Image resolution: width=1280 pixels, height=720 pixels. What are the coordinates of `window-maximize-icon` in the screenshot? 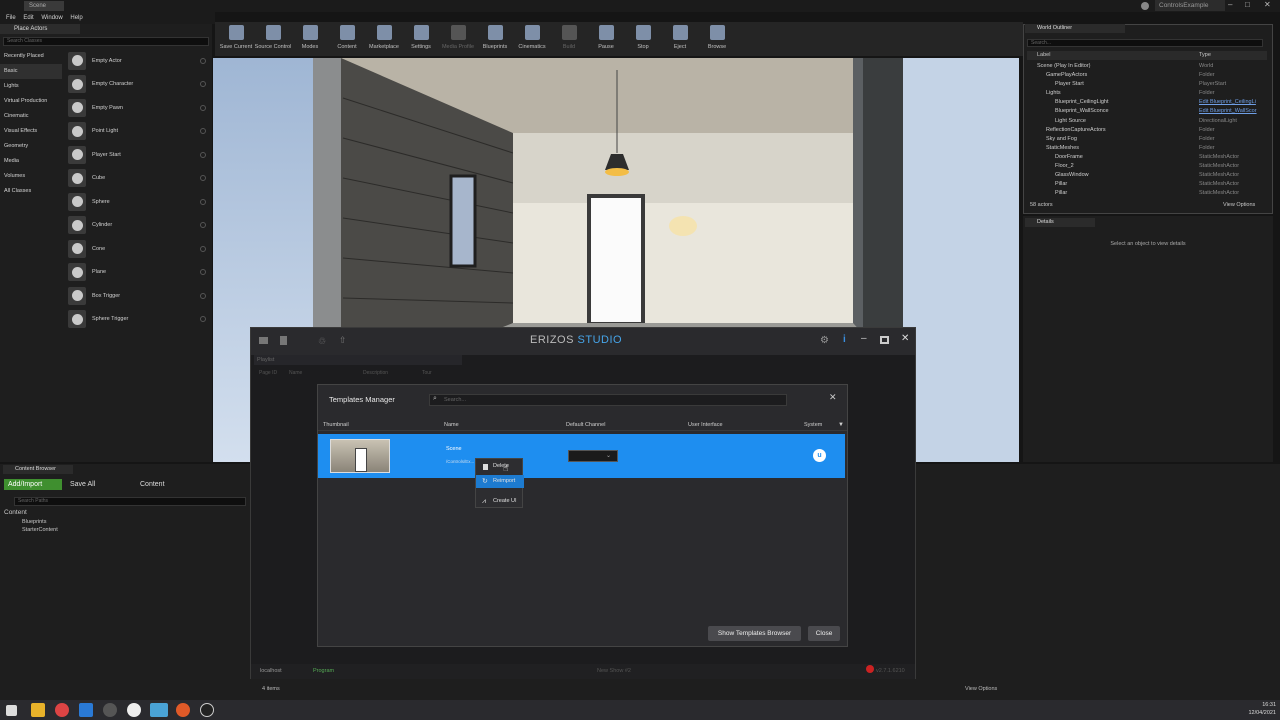 It's located at (884, 340).